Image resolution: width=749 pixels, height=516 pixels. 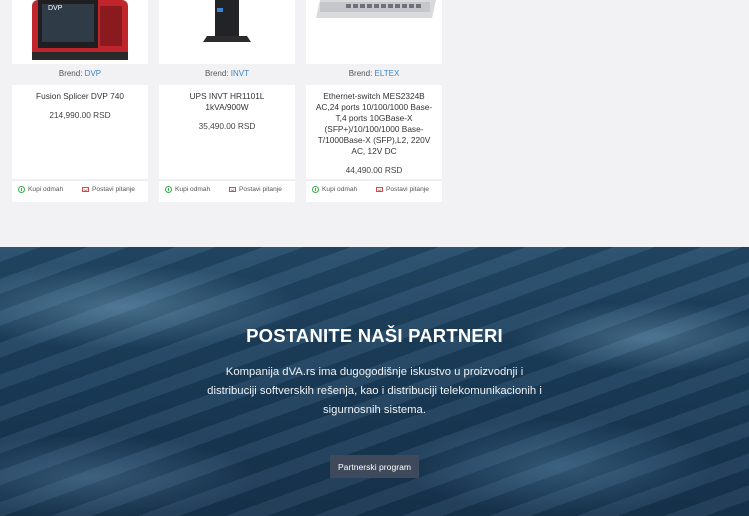 I want to click on ethernet-switch-image, so click(x=374, y=32).